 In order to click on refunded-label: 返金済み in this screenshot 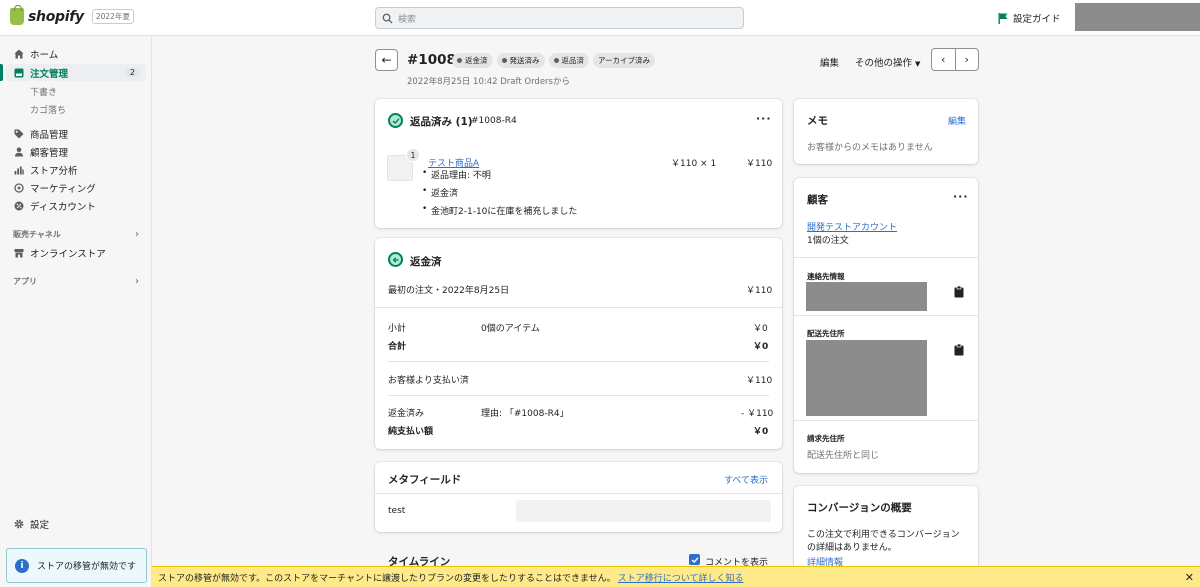, I will do `click(406, 414)`.